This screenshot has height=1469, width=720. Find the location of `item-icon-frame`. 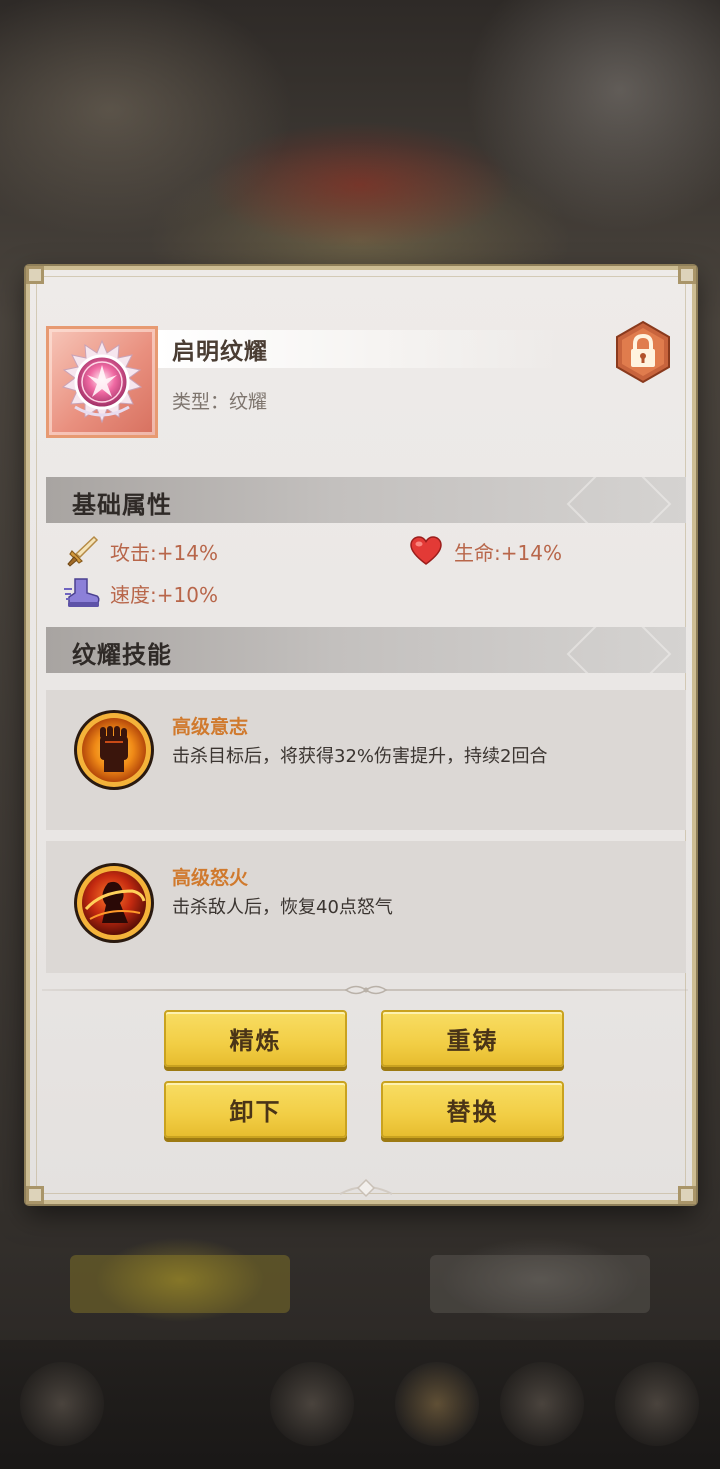

item-icon-frame is located at coordinates (102, 382).